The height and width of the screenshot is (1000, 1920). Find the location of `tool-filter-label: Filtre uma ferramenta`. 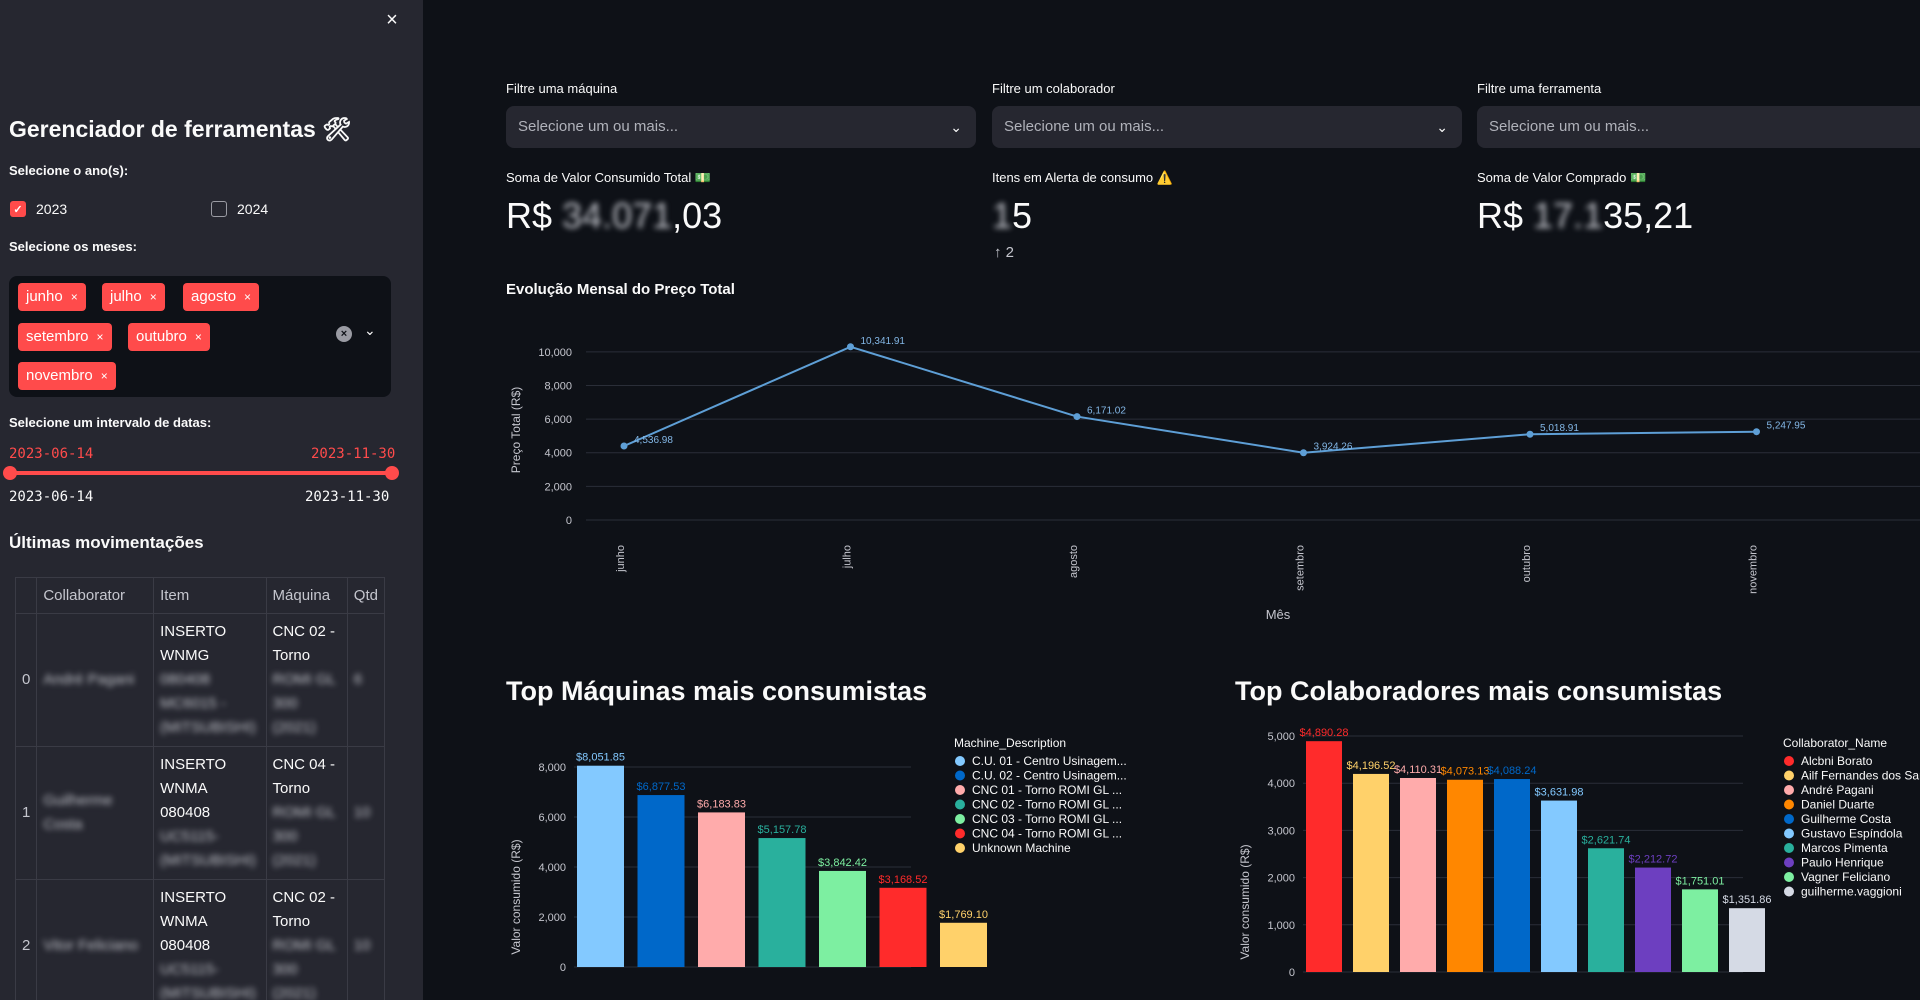

tool-filter-label: Filtre uma ferramenta is located at coordinates (1539, 88).